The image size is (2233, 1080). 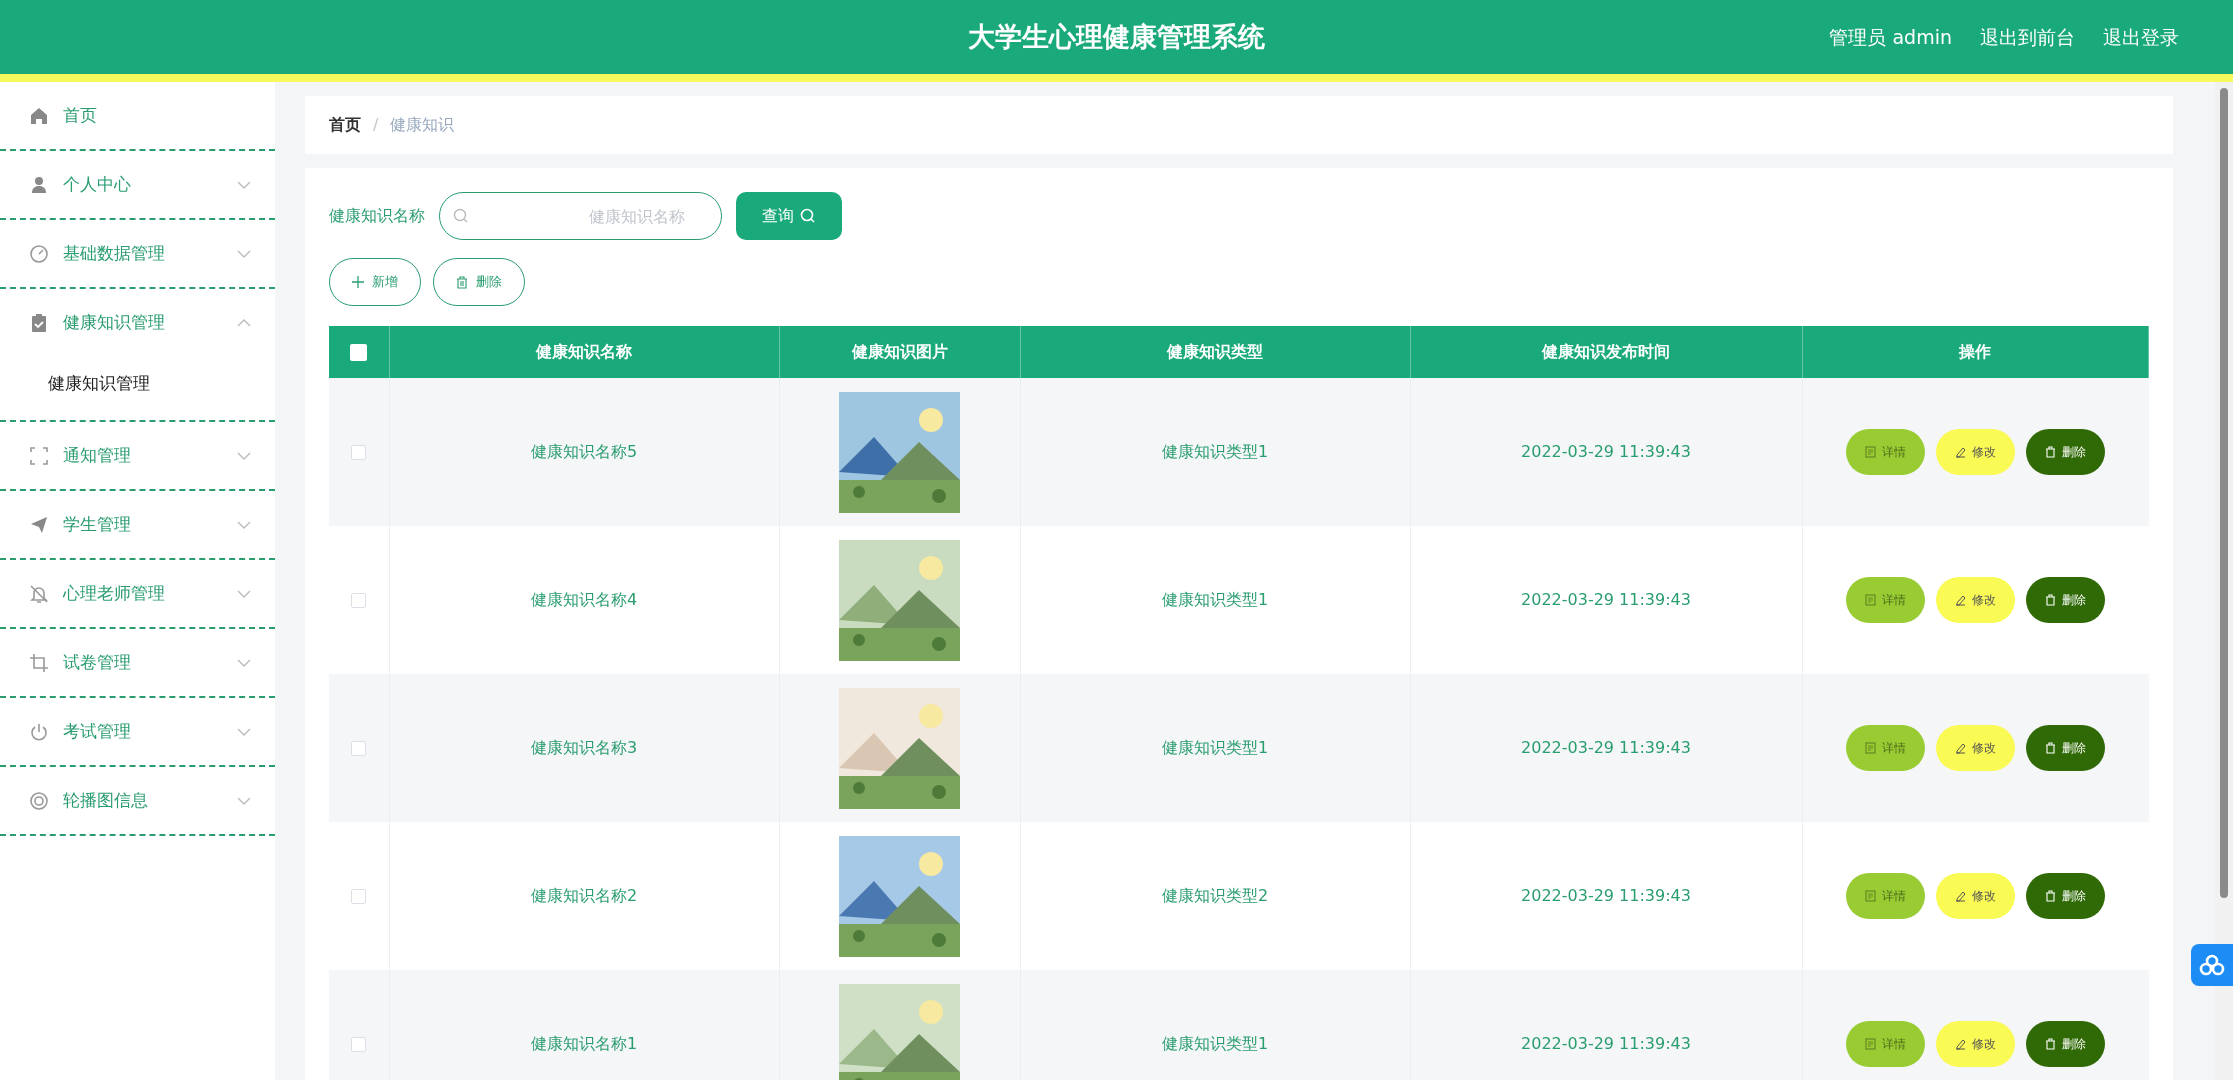 I want to click on header-link: 退出到前台, so click(x=2027, y=37).